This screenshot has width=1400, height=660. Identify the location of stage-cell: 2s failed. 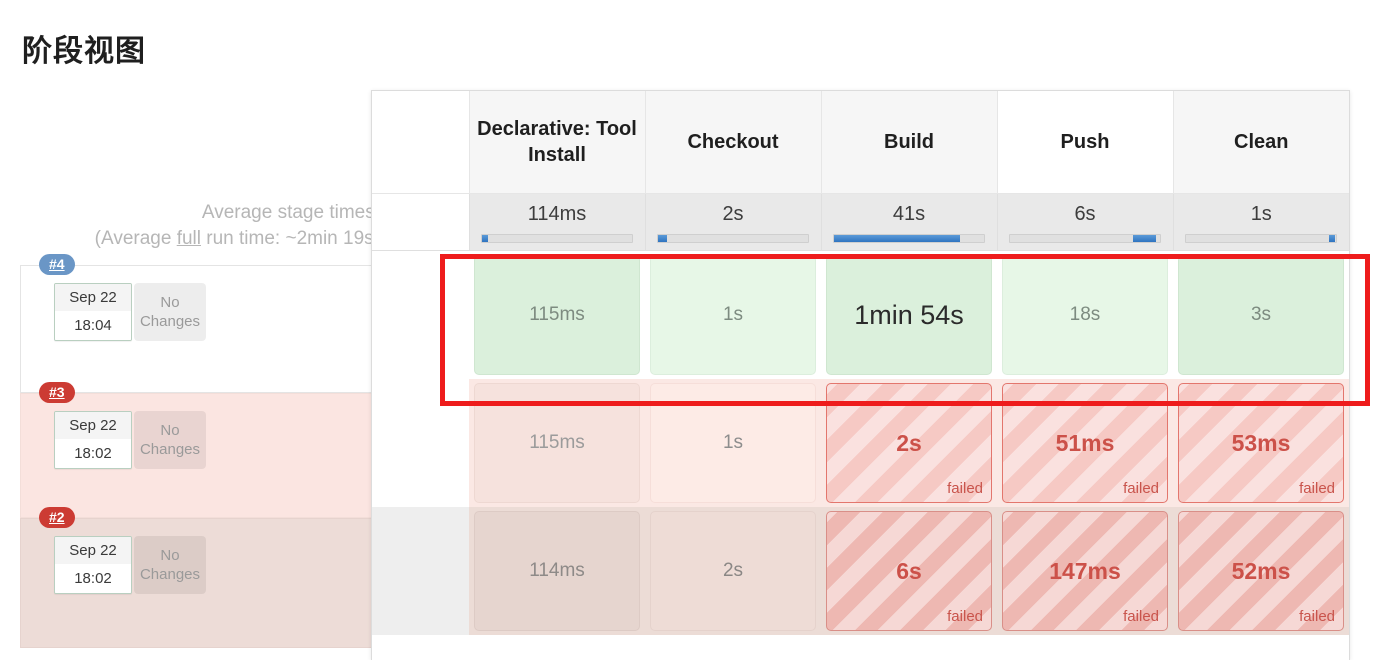
(909, 443).